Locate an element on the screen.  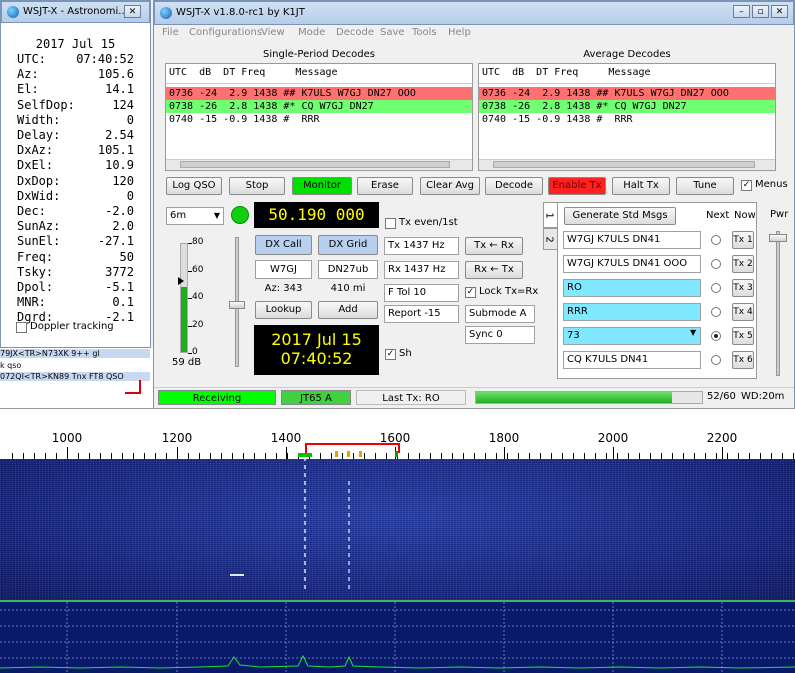
astro-row-value: 50 is located at coordinates (126, 256).